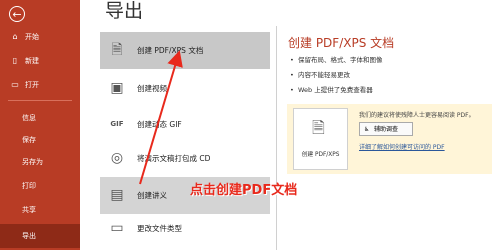 This screenshot has width=497, height=250. Describe the element at coordinates (244, 190) in the screenshot. I see `annotation-text: 点击创建PDF文档` at that location.